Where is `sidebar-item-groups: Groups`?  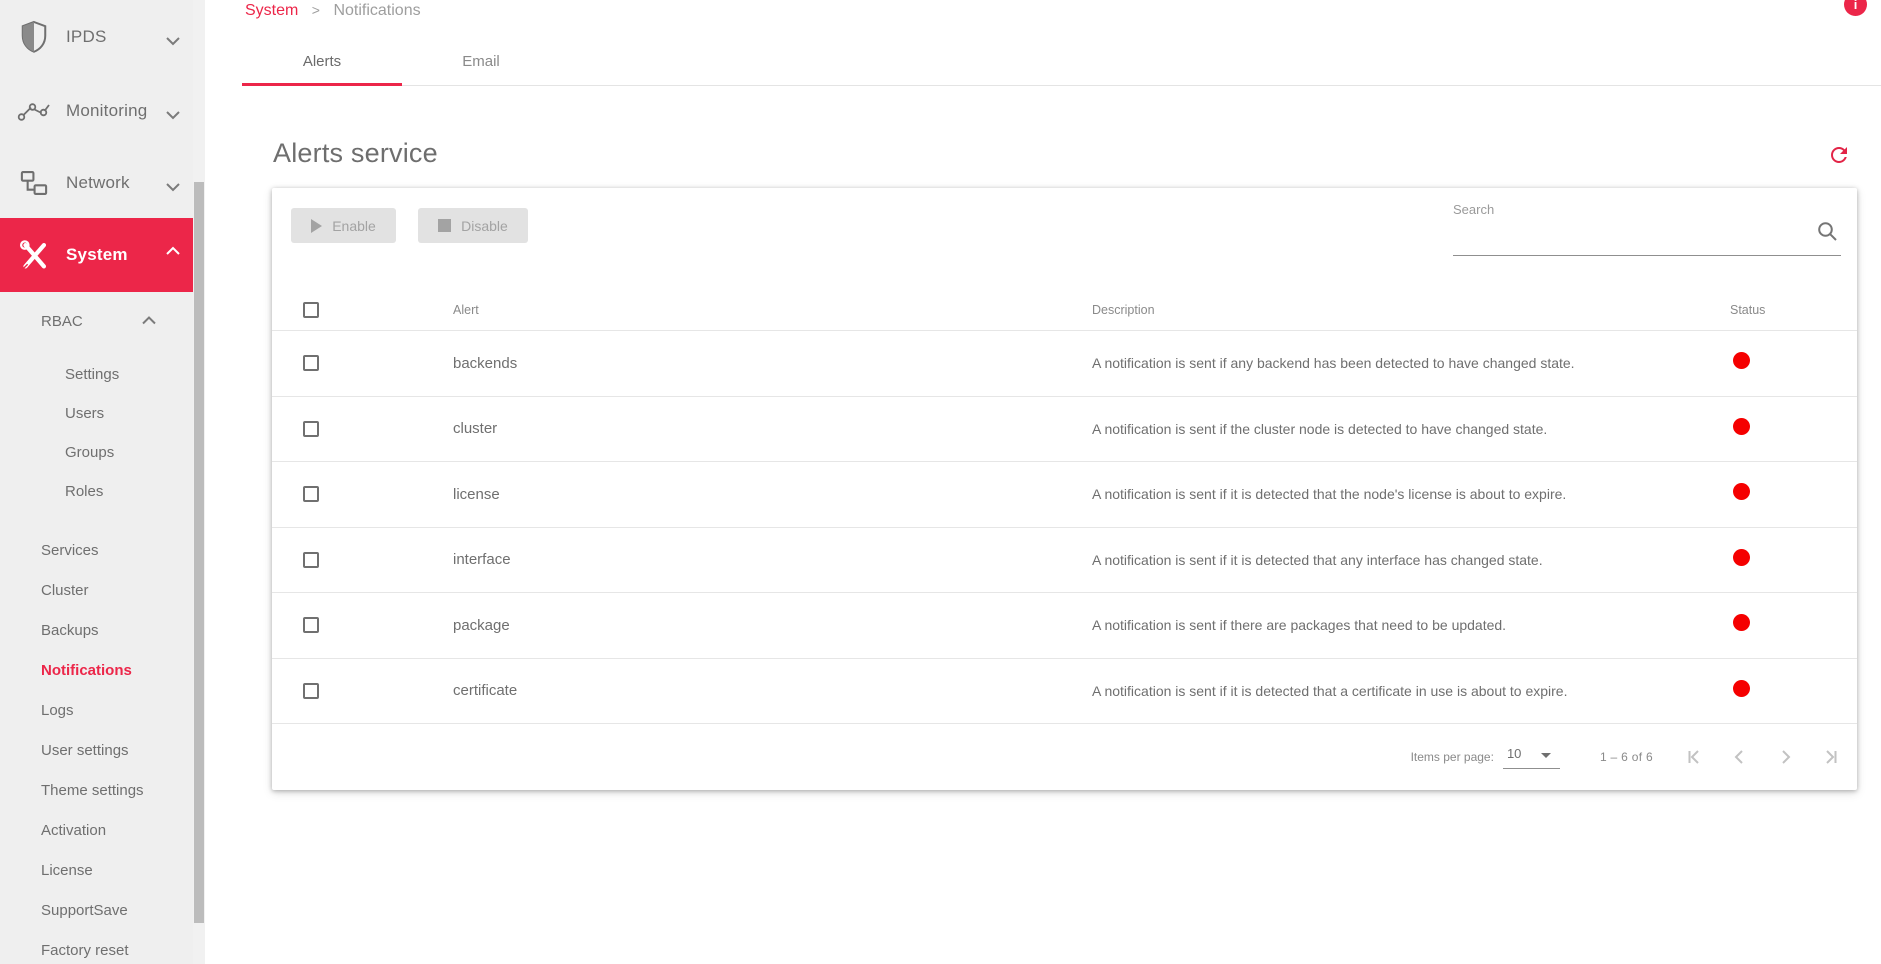 sidebar-item-groups: Groups is located at coordinates (89, 453).